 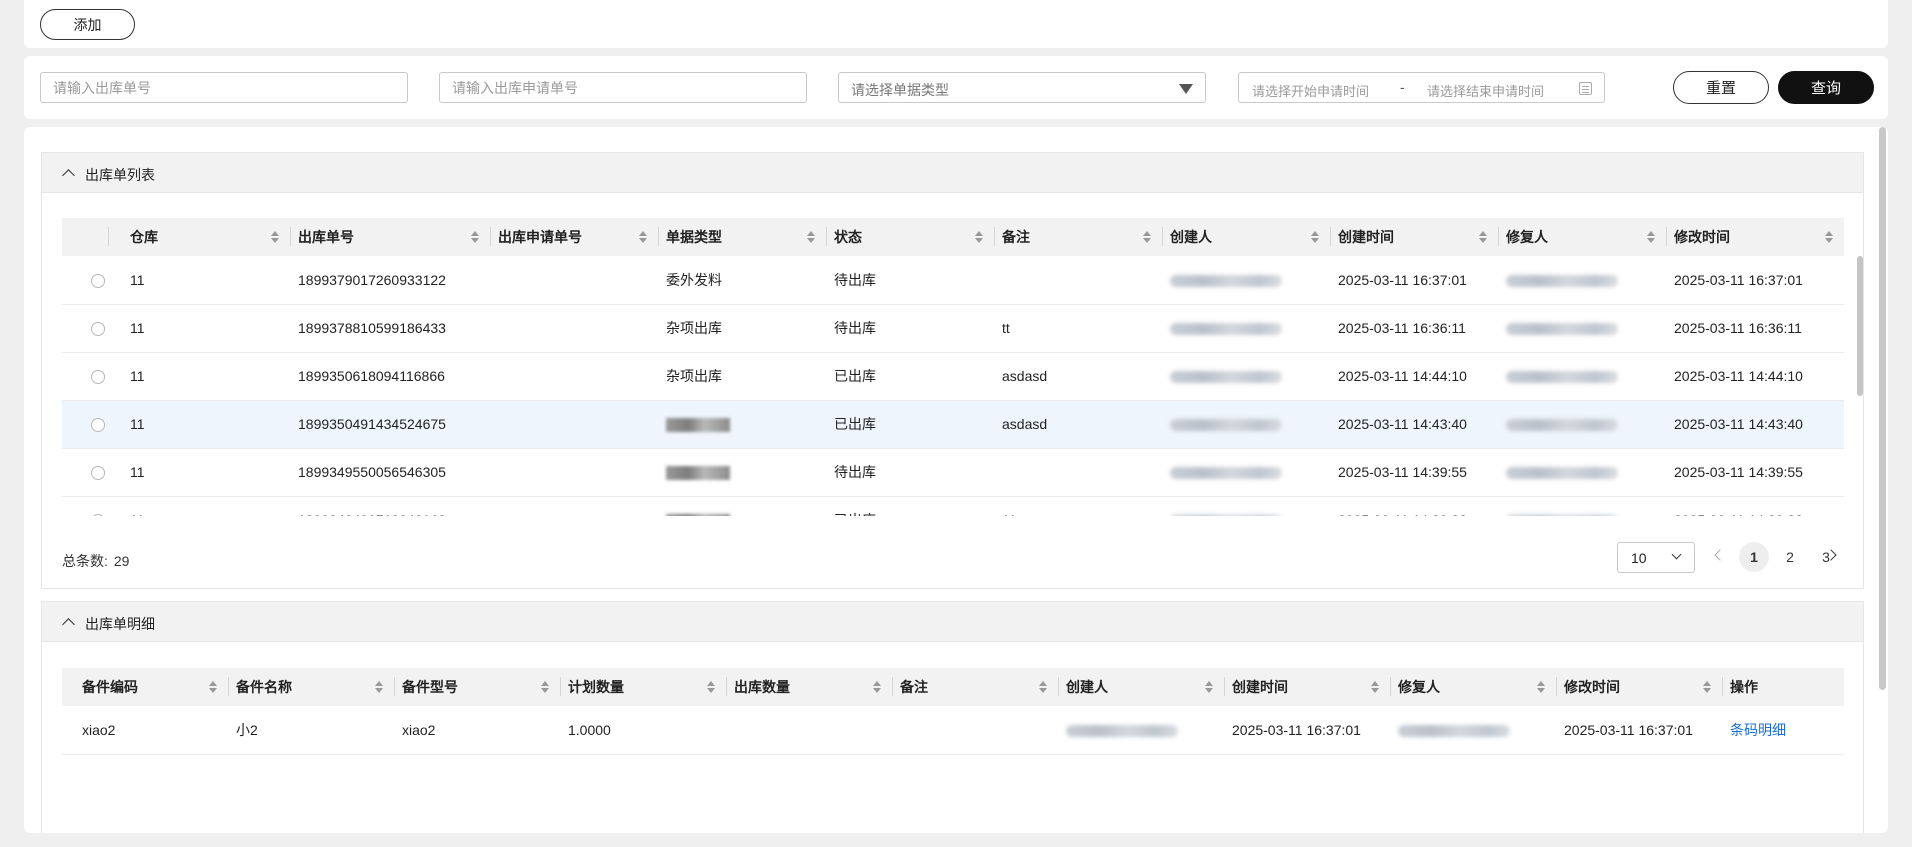 What do you see at coordinates (1826, 557) in the screenshot?
I see `page-3: 3` at bounding box center [1826, 557].